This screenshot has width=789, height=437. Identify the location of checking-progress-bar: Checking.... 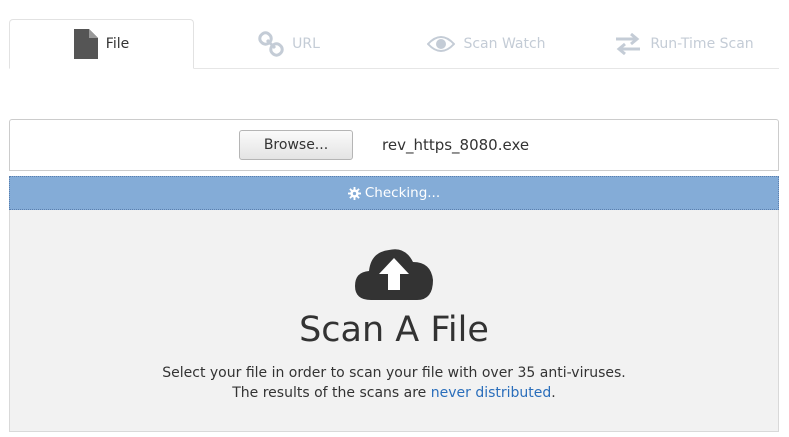
(394, 193).